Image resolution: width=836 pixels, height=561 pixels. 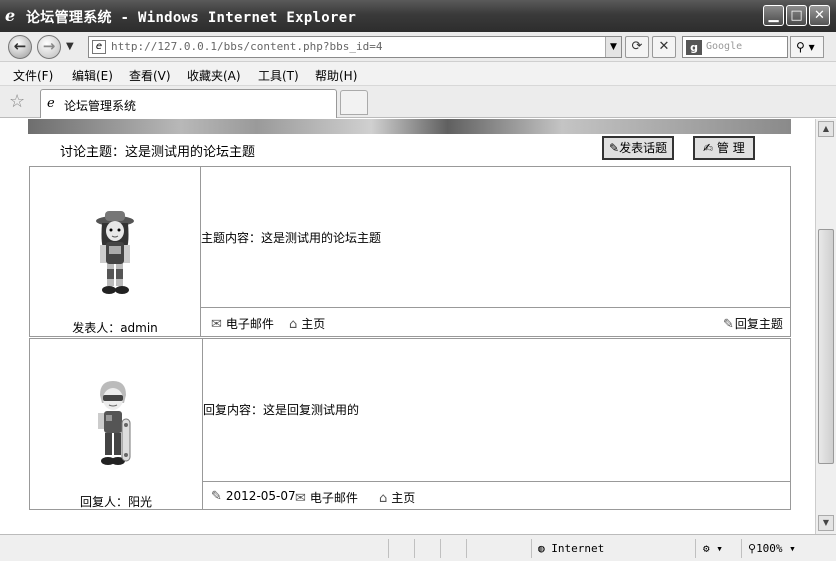 What do you see at coordinates (17, 101) in the screenshot?
I see `star-icon: ☆` at bounding box center [17, 101].